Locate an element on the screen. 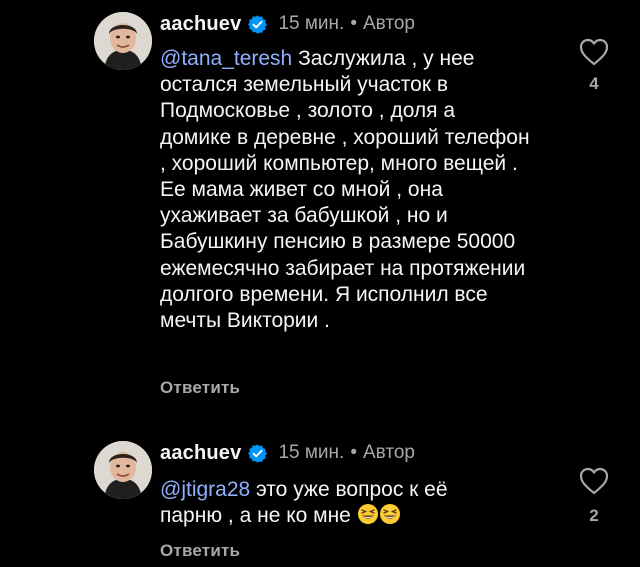  like-count: 4 is located at coordinates (594, 83).